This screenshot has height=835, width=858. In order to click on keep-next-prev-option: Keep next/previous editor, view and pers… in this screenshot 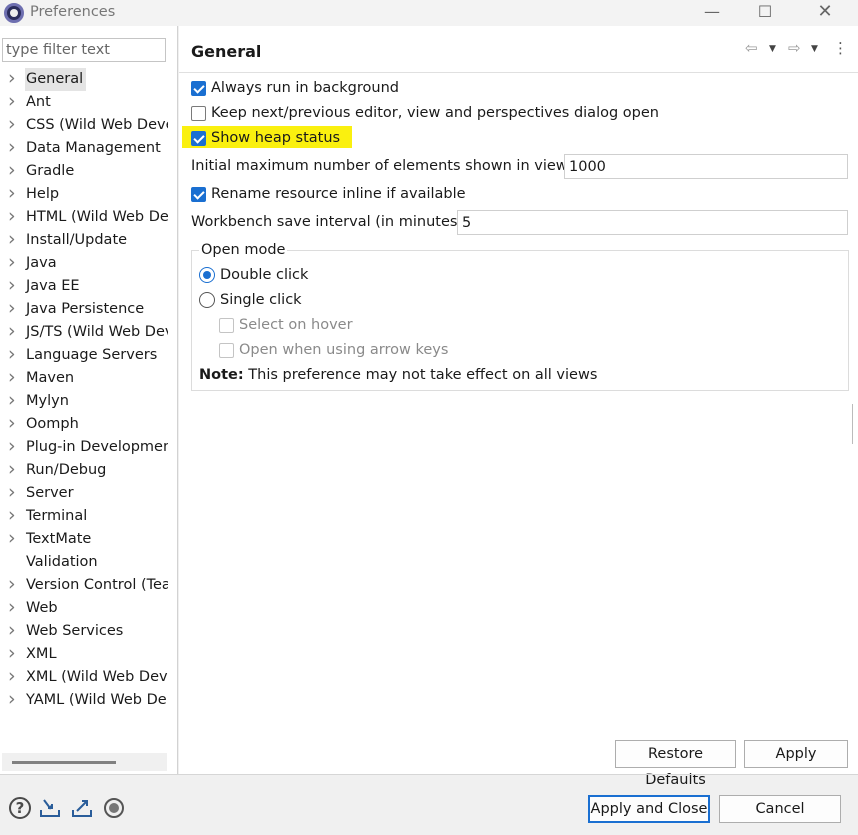, I will do `click(425, 113)`.